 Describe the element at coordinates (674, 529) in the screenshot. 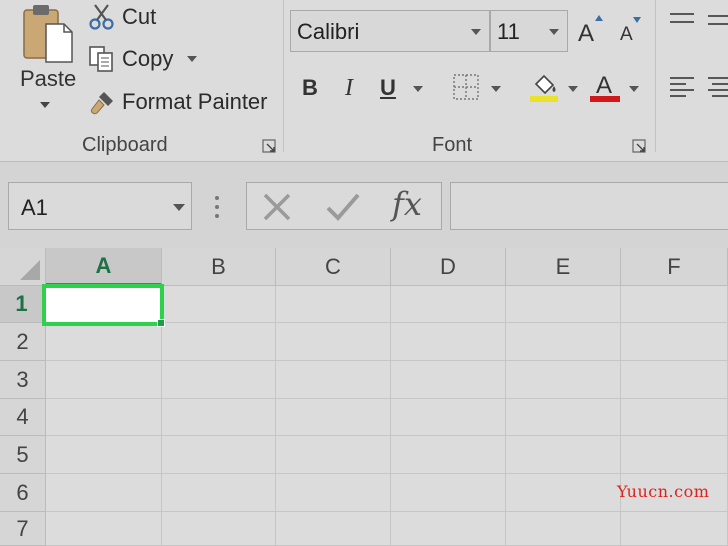

I see `cell-f7` at that location.